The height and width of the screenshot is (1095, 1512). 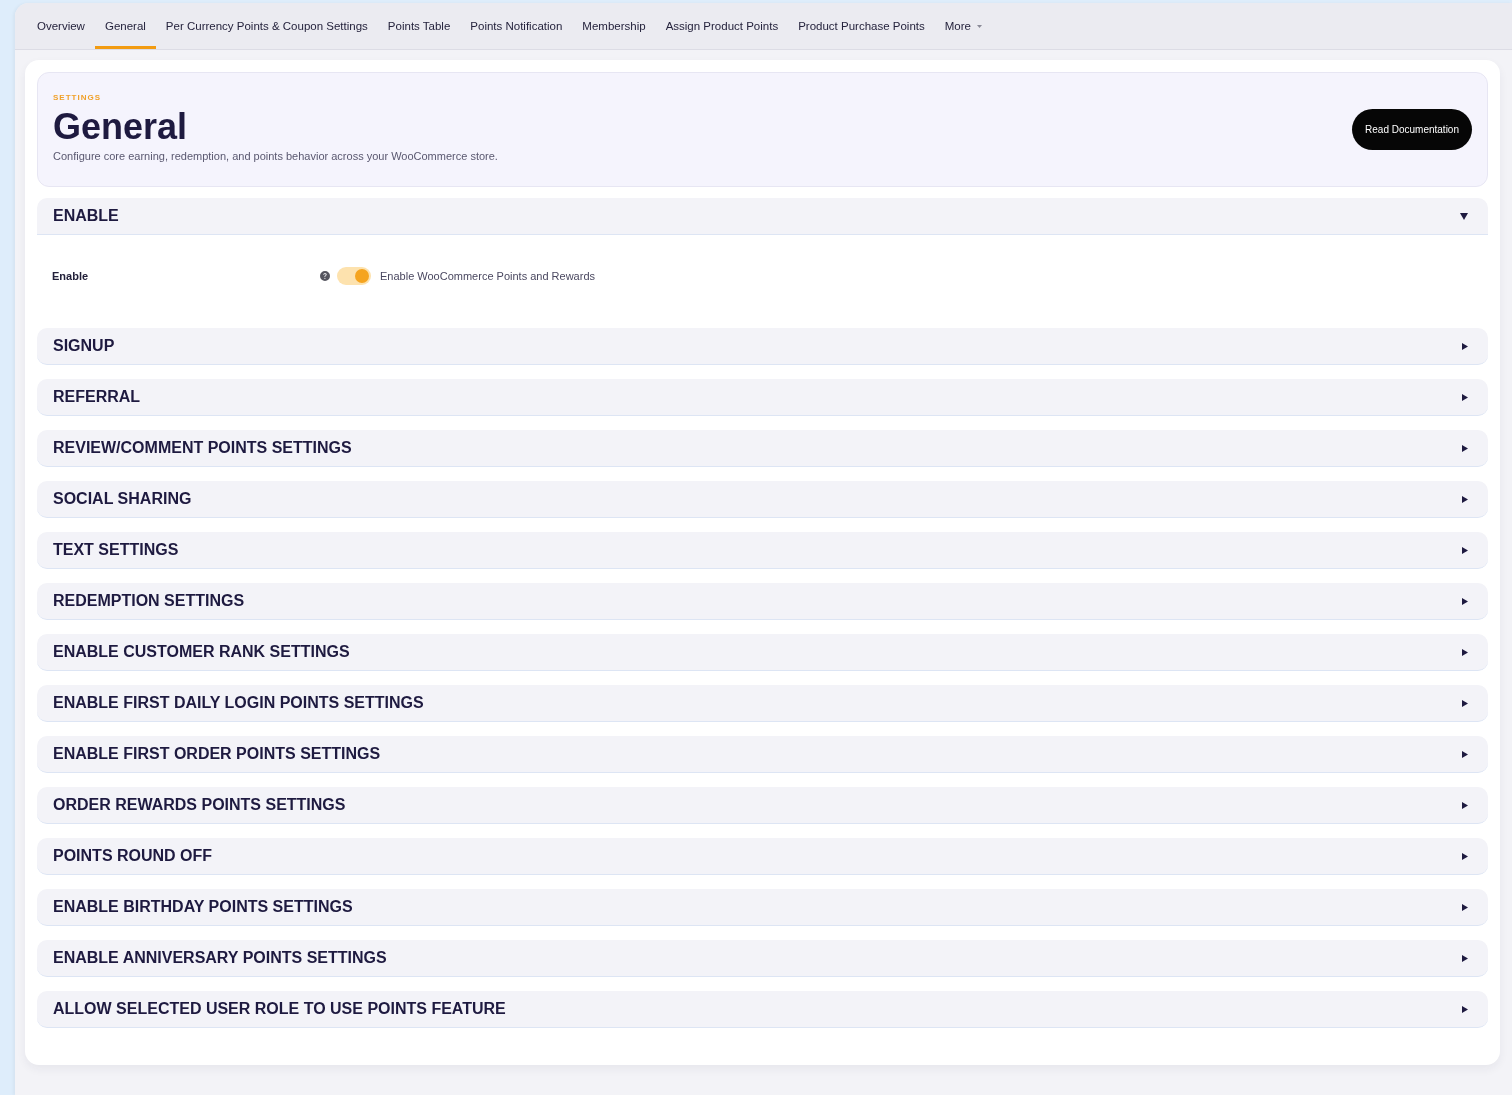 What do you see at coordinates (722, 26) in the screenshot?
I see `nav-tab: Assign Product Points` at bounding box center [722, 26].